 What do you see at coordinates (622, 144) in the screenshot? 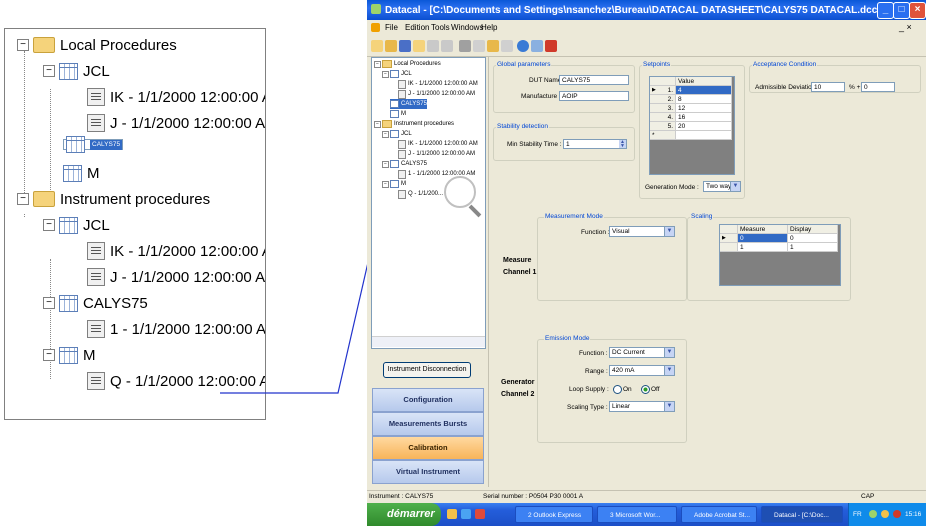
I see `spinner-icon: ▲ ▼` at bounding box center [622, 144].